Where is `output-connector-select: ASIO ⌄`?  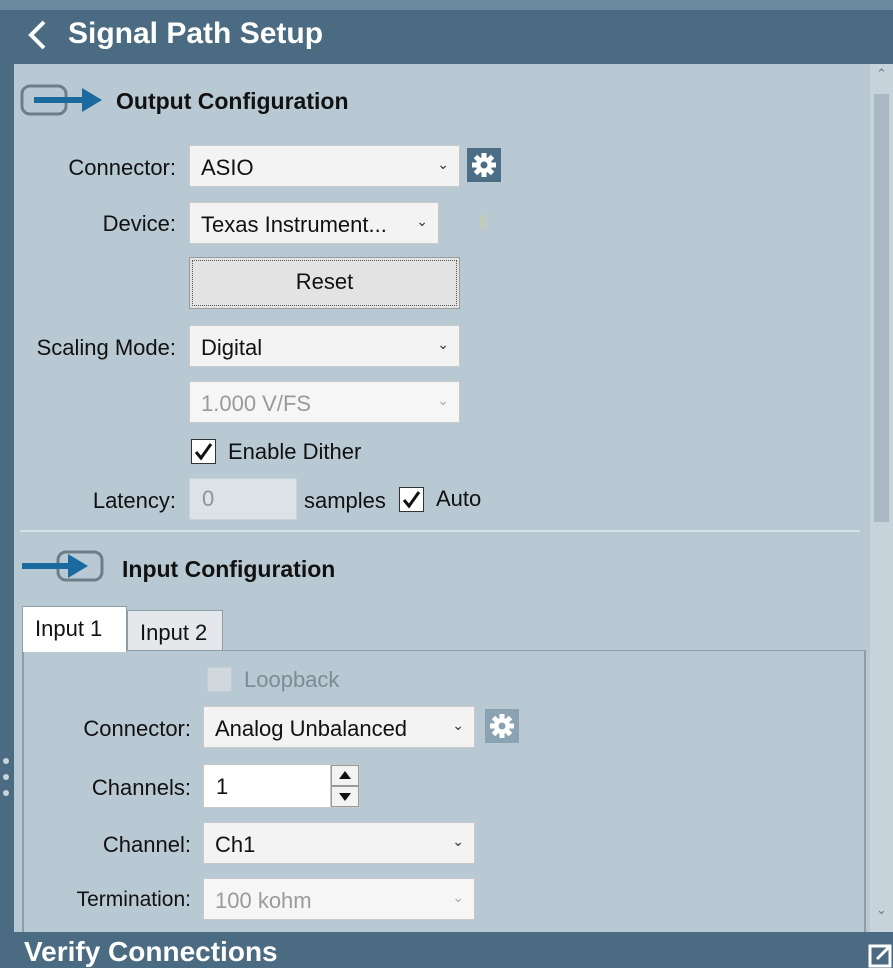 output-connector-select: ASIO ⌄ is located at coordinates (324, 166).